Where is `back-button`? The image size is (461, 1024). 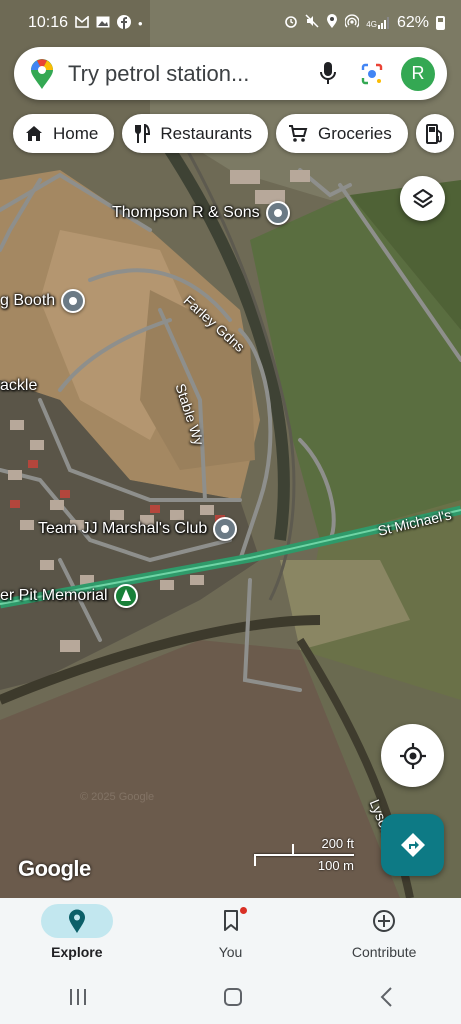 back-button is located at coordinates (386, 999).